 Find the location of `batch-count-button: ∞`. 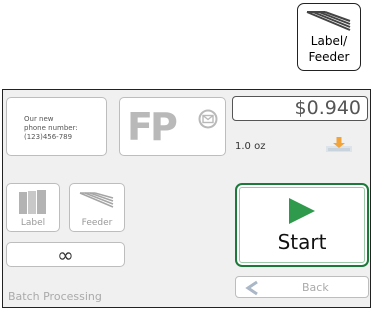

batch-count-button: ∞ is located at coordinates (65, 254).